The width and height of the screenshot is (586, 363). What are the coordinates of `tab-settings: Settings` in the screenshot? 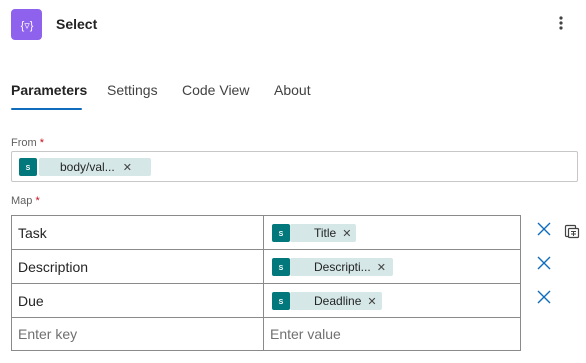 It's located at (132, 90).